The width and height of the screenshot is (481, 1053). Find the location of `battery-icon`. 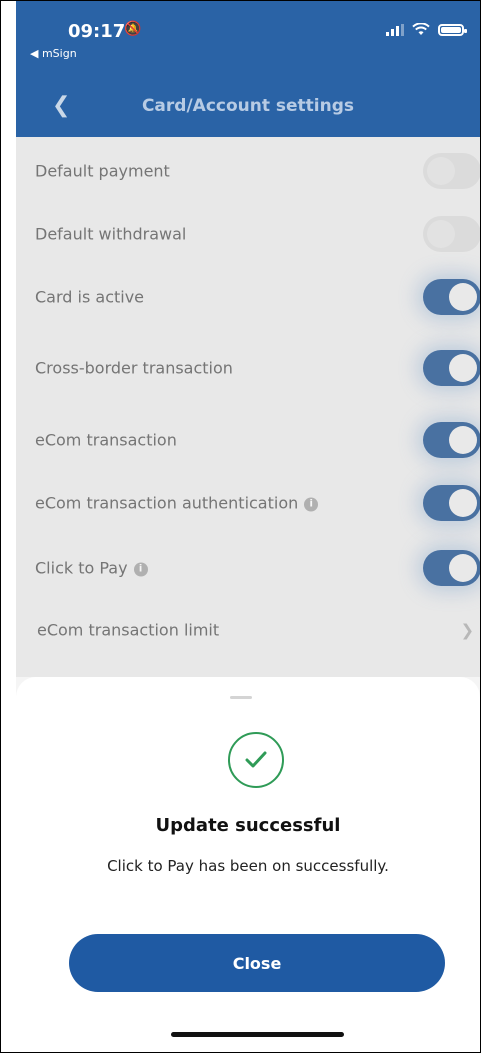

battery-icon is located at coordinates (452, 29).